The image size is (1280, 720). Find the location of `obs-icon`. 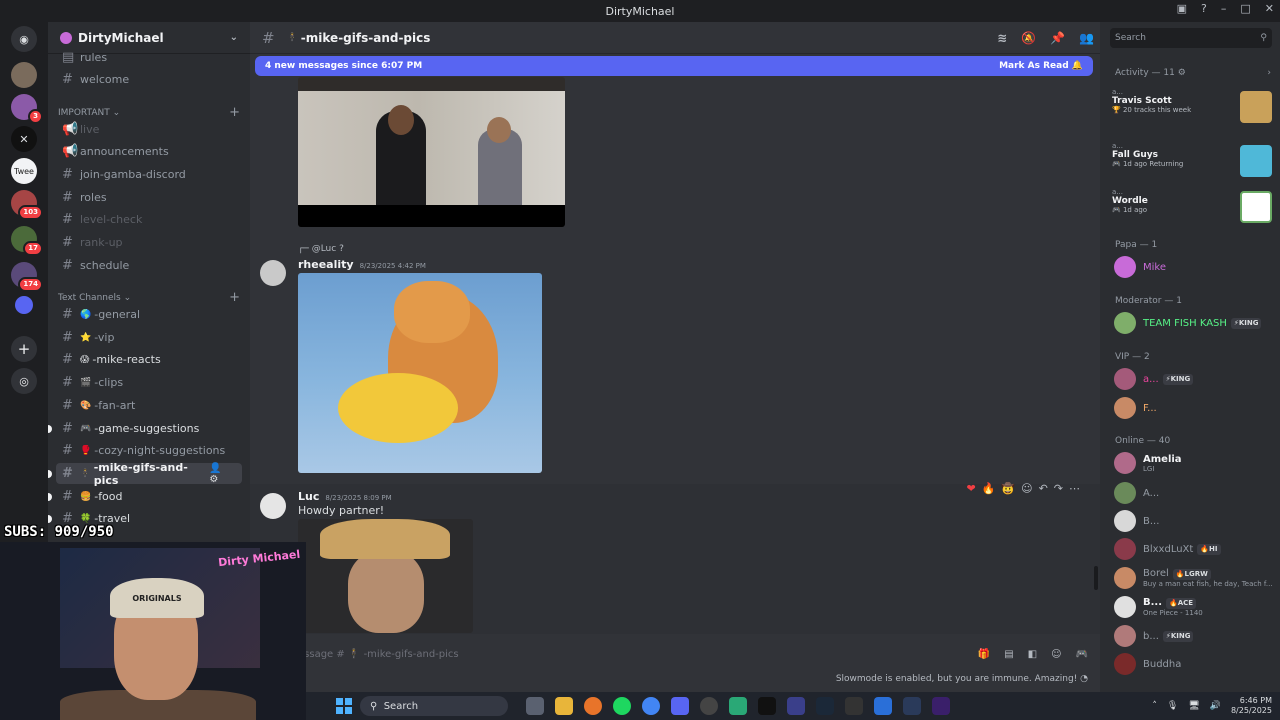

obs-icon is located at coordinates (709, 706).